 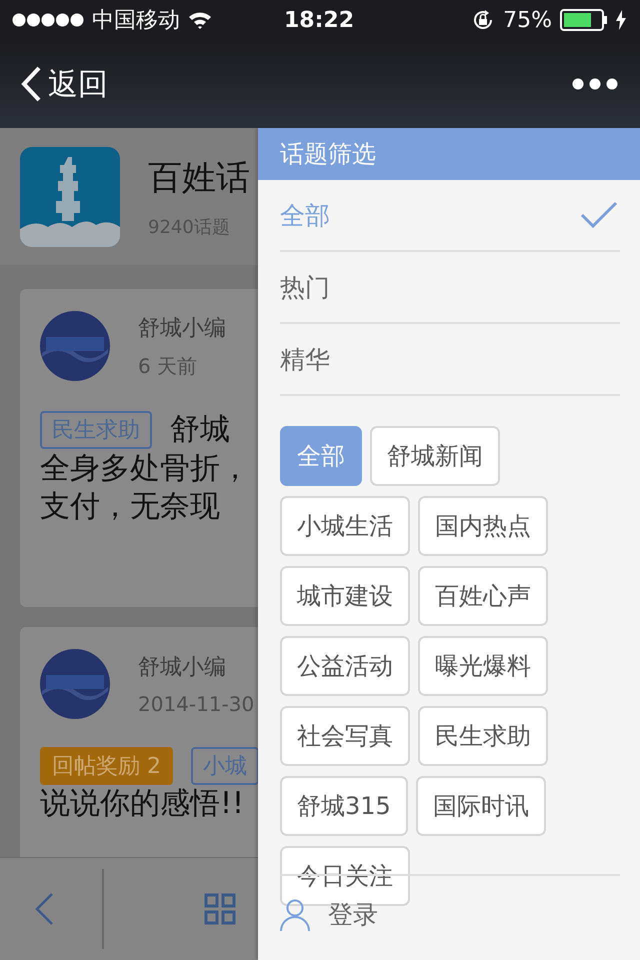 I want to click on topic-tag: 小城生活, so click(x=345, y=526).